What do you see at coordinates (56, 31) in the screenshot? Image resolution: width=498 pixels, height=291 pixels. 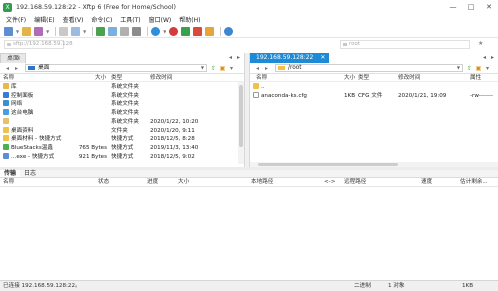 I see `toolbar-separator` at bounding box center [56, 31].